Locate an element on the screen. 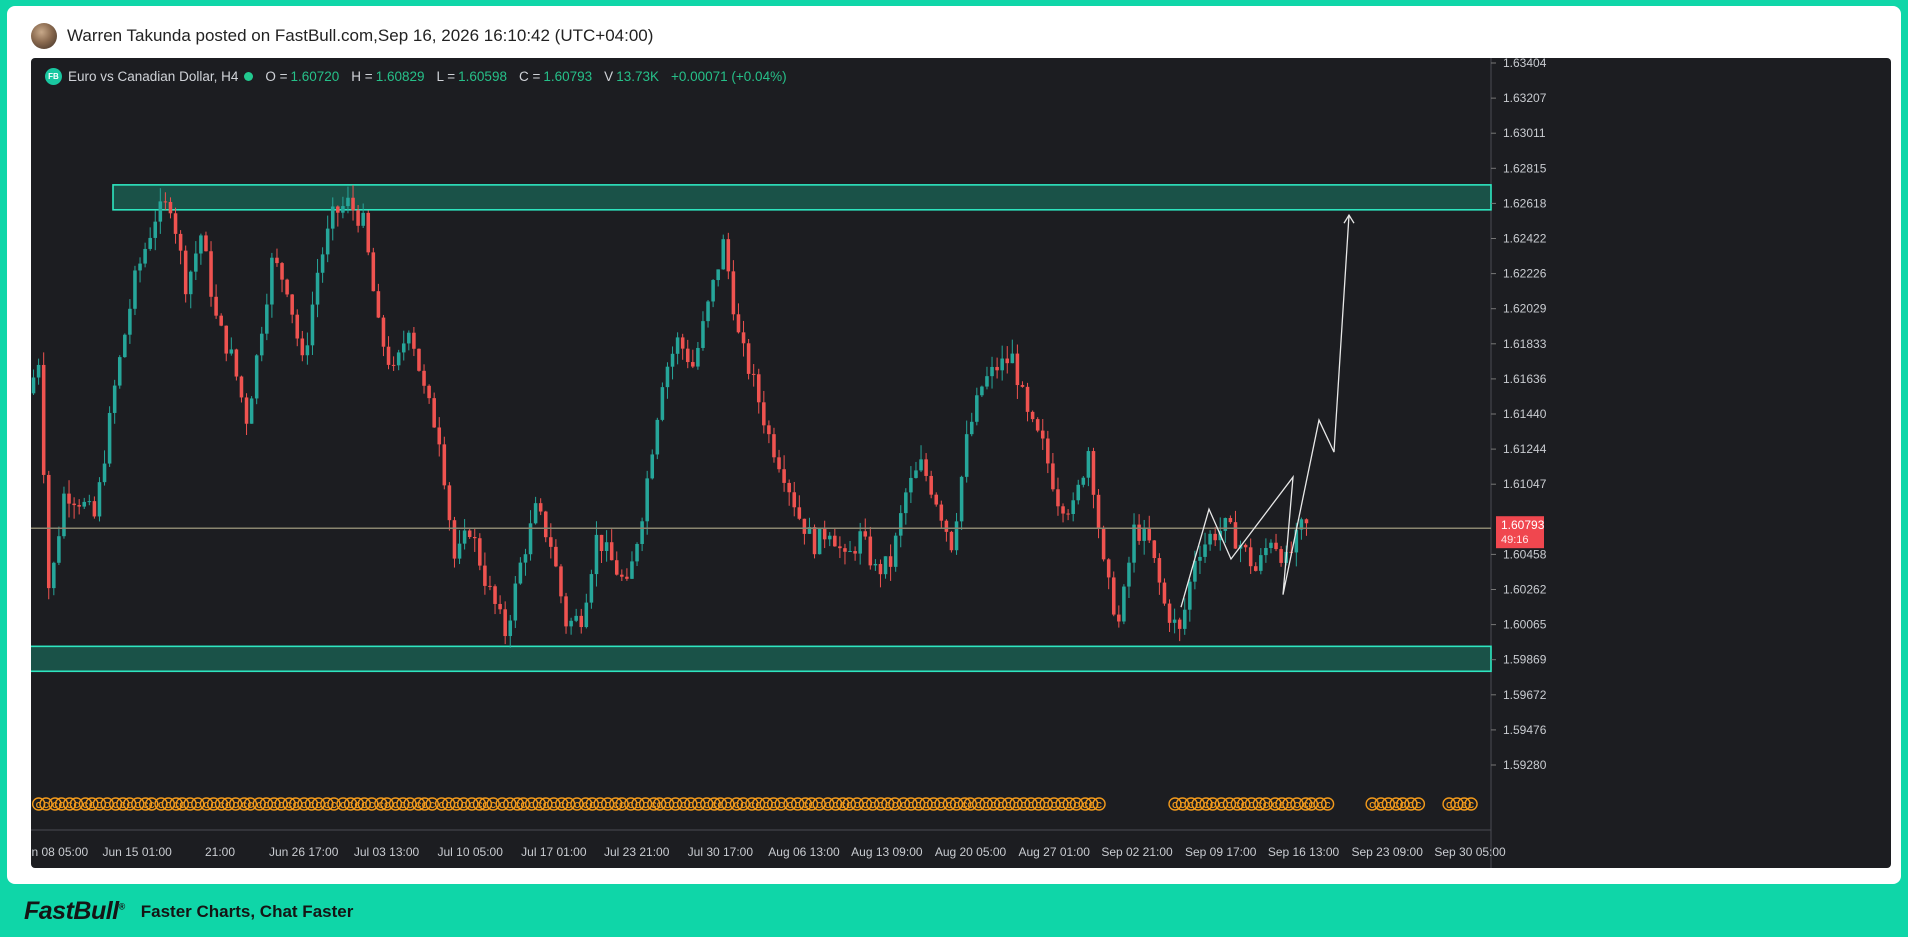 The image size is (1908, 937). legend-close-label: C = is located at coordinates (529, 76).